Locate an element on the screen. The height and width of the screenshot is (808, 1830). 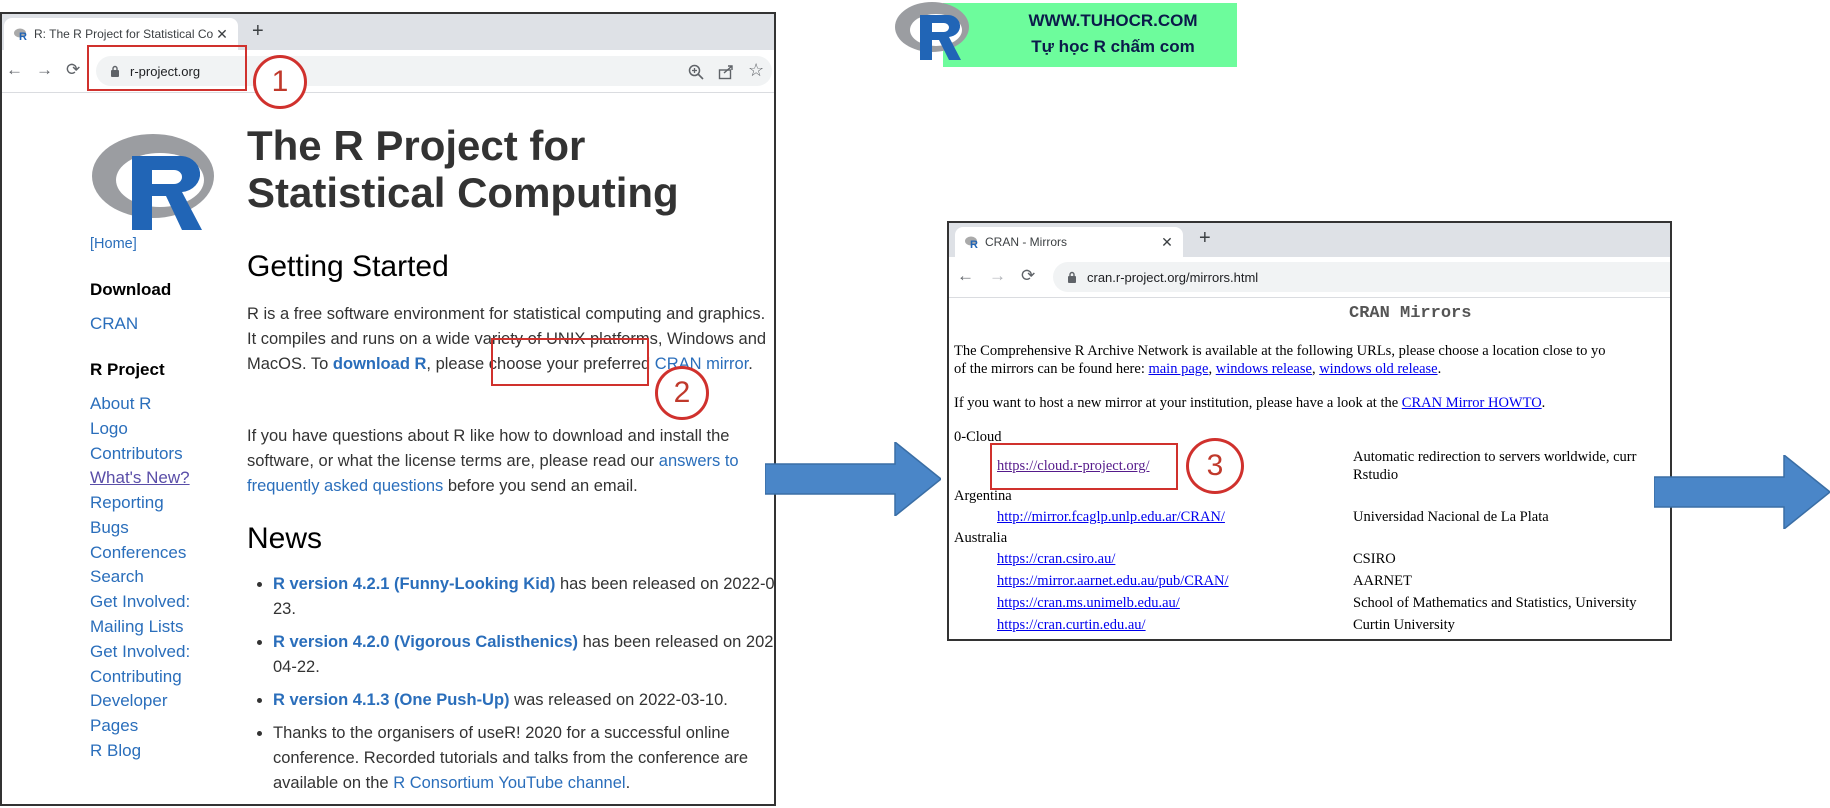
annotation-box-download is located at coordinates (570, 362).